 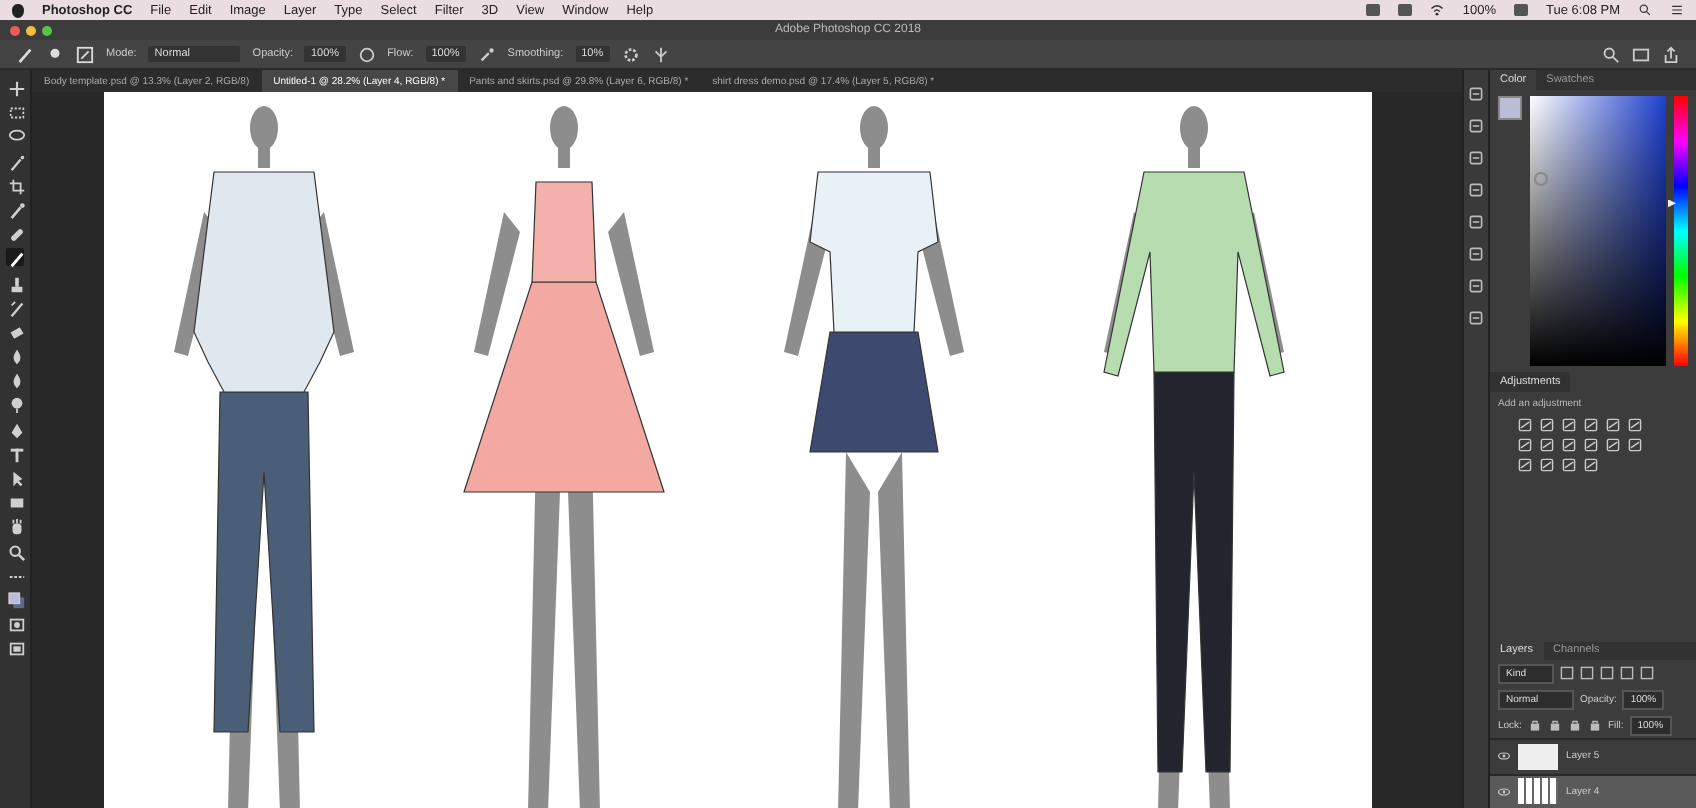 I want to click on eyedropper-tool-icon, so click(x=17, y=210).